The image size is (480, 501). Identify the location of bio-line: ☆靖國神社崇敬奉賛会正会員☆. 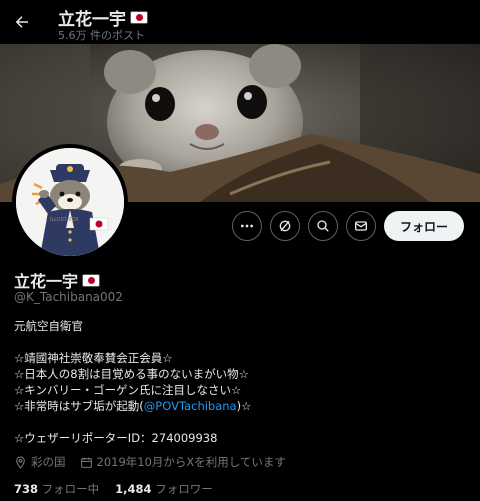
(93, 358).